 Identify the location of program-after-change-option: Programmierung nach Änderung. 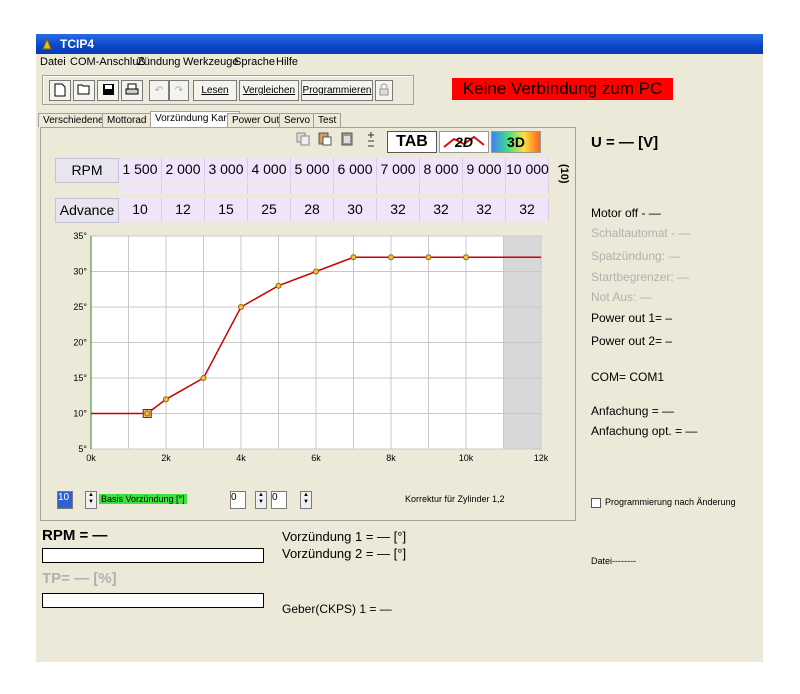
(663, 502).